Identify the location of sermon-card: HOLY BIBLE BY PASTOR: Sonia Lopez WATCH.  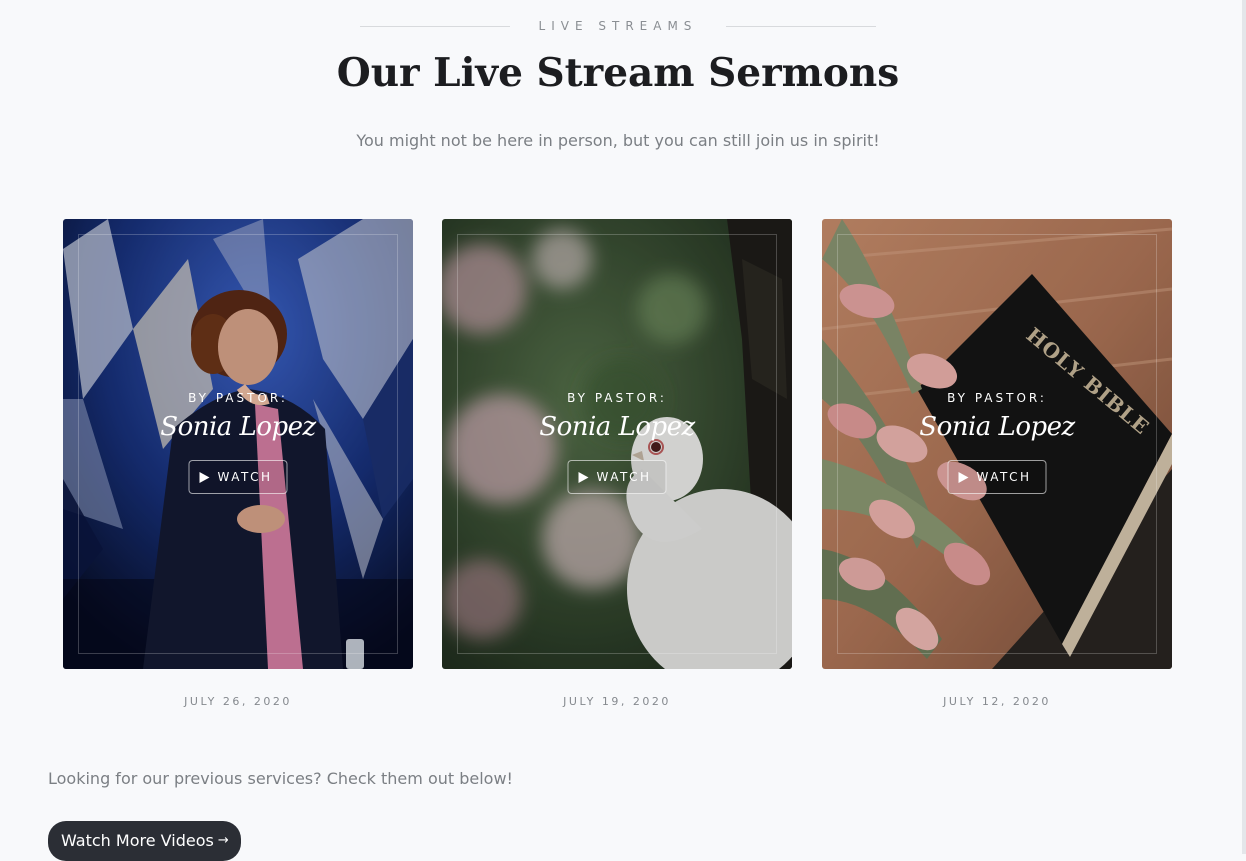
(997, 444).